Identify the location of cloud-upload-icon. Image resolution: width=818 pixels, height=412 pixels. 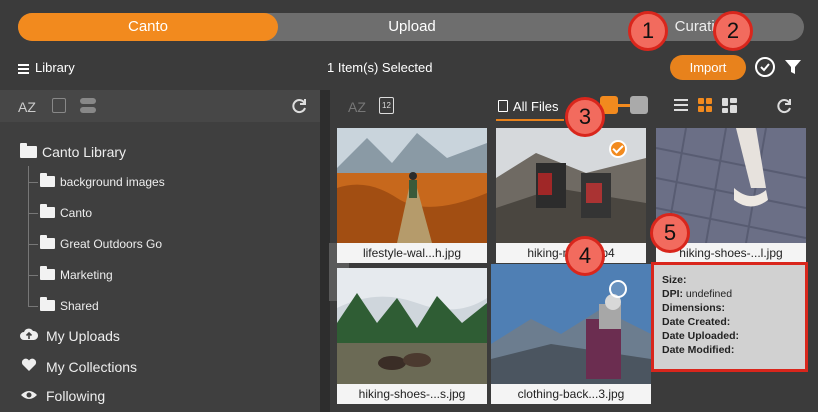
(29, 336).